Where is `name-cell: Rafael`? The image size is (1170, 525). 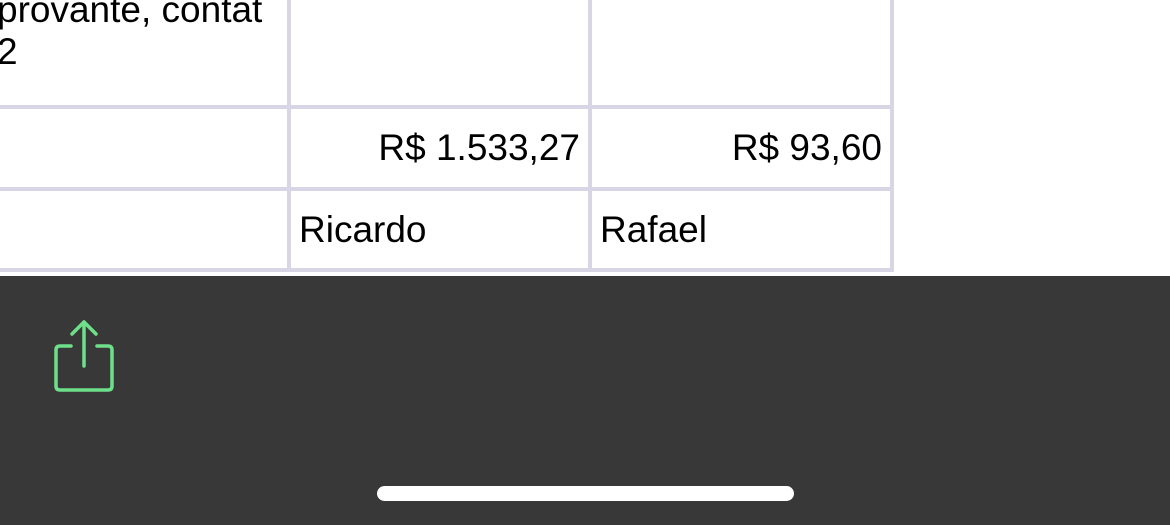 name-cell: Rafael is located at coordinates (741, 229).